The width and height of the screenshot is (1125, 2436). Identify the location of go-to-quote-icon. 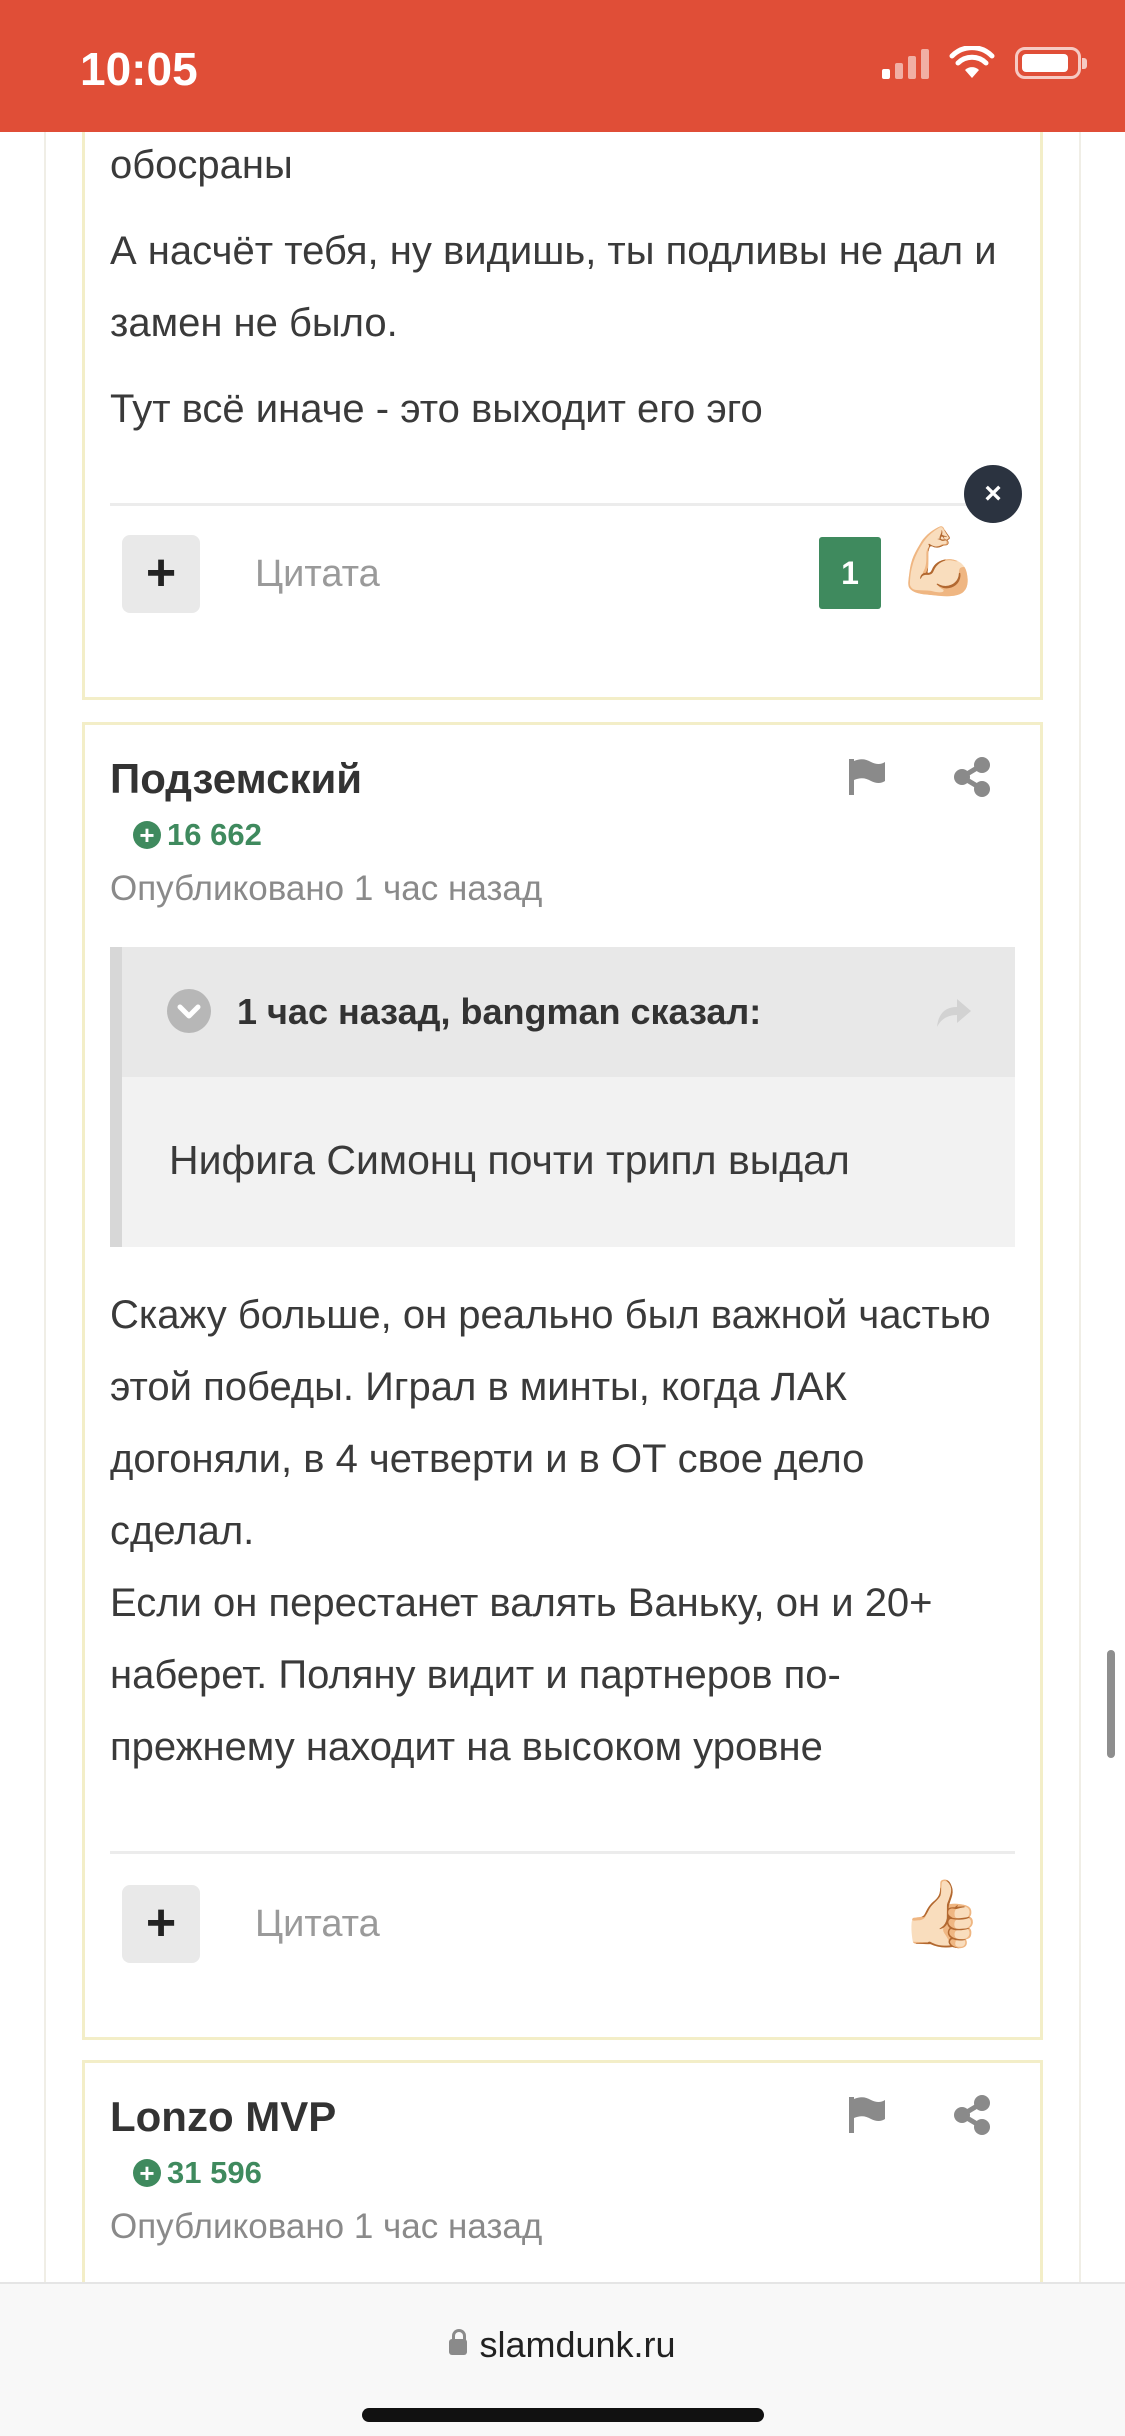
(953, 1013).